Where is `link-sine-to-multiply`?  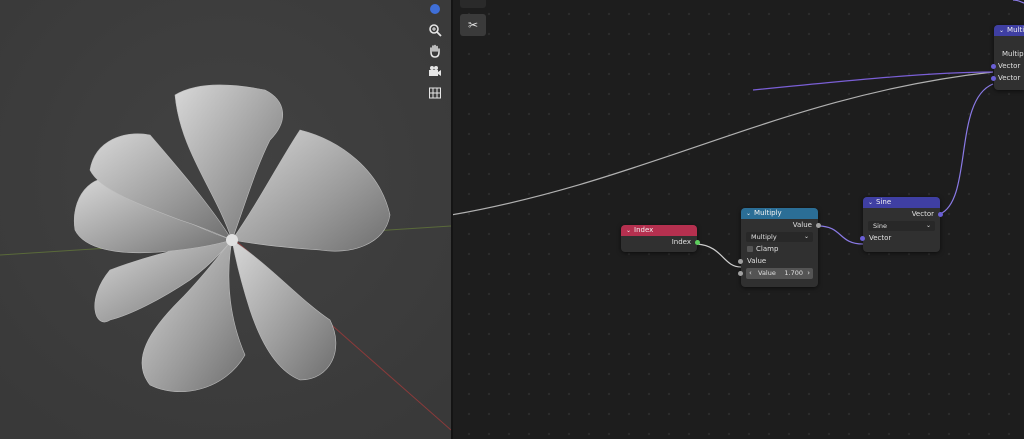
link-sine-to-multiply is located at coordinates (966, 149).